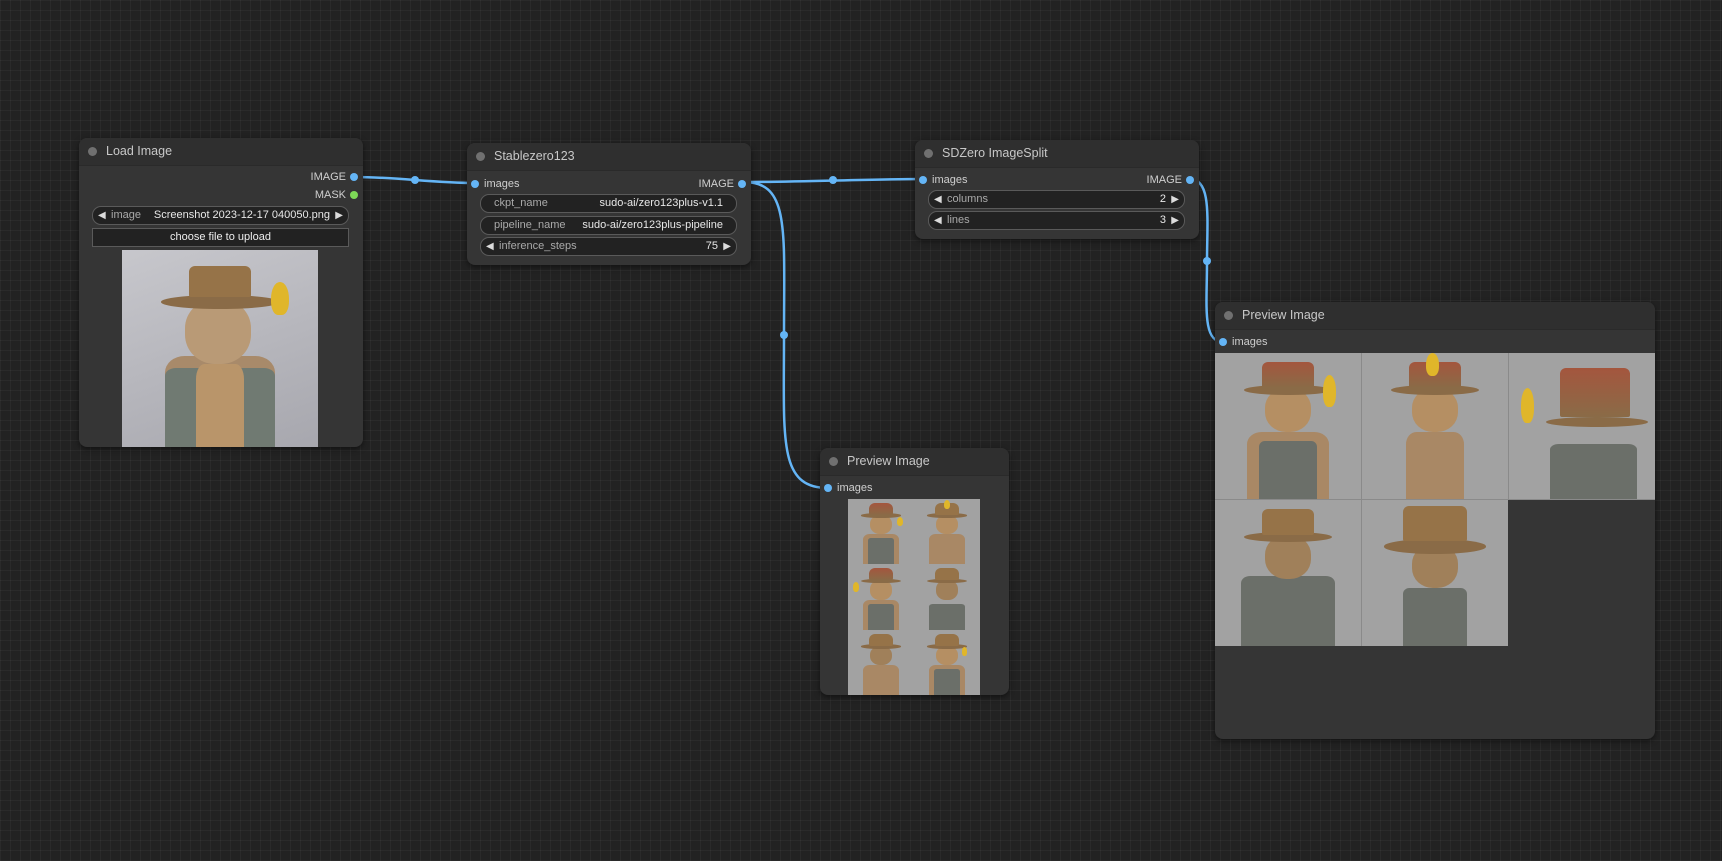 The image size is (1722, 861). What do you see at coordinates (1057, 154) in the screenshot?
I see `node-title-bar: SDZero ImageSplit` at bounding box center [1057, 154].